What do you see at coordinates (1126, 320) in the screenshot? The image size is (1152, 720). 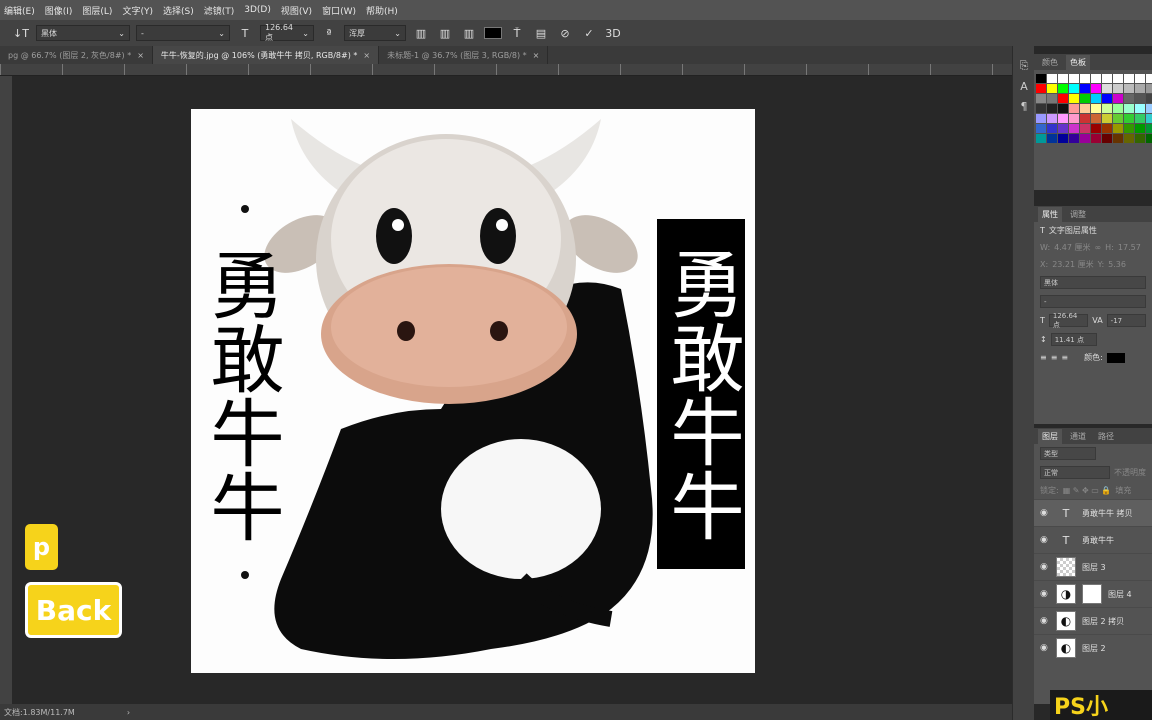 I see `tracking-field: -17` at bounding box center [1126, 320].